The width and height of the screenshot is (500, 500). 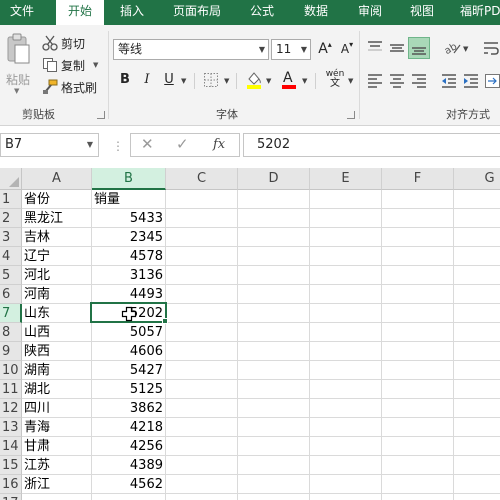 I want to click on column-header-d: D, so click(x=274, y=179).